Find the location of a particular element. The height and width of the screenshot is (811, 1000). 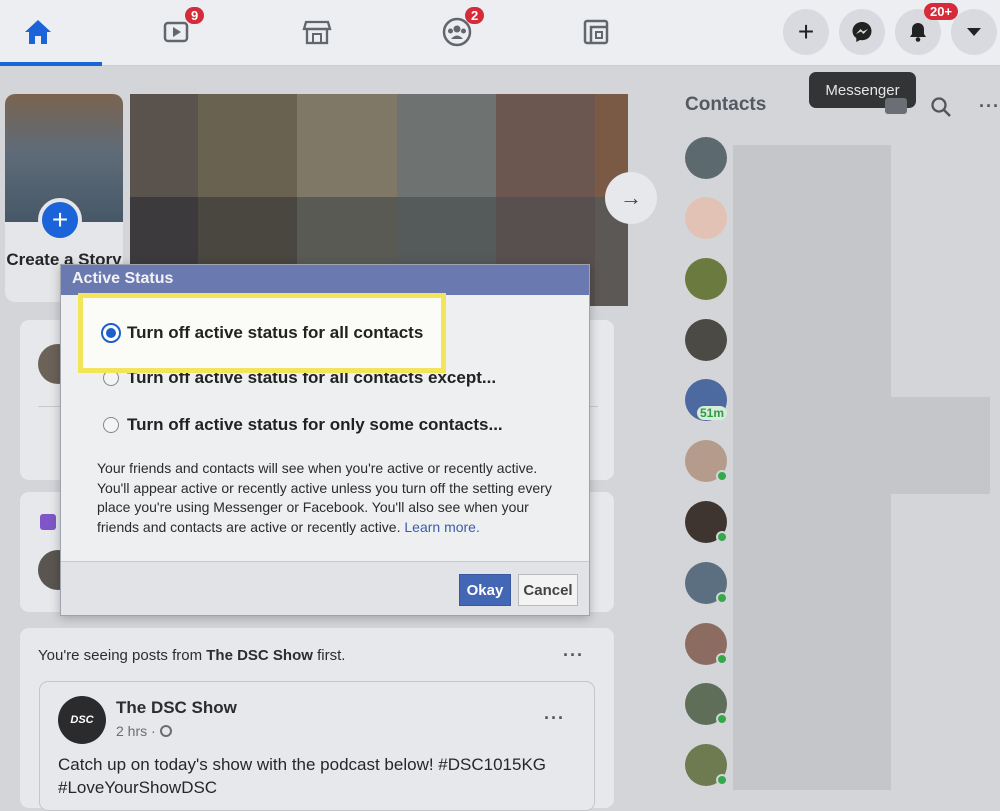

post-options-icon: ··· is located at coordinates (554, 718).